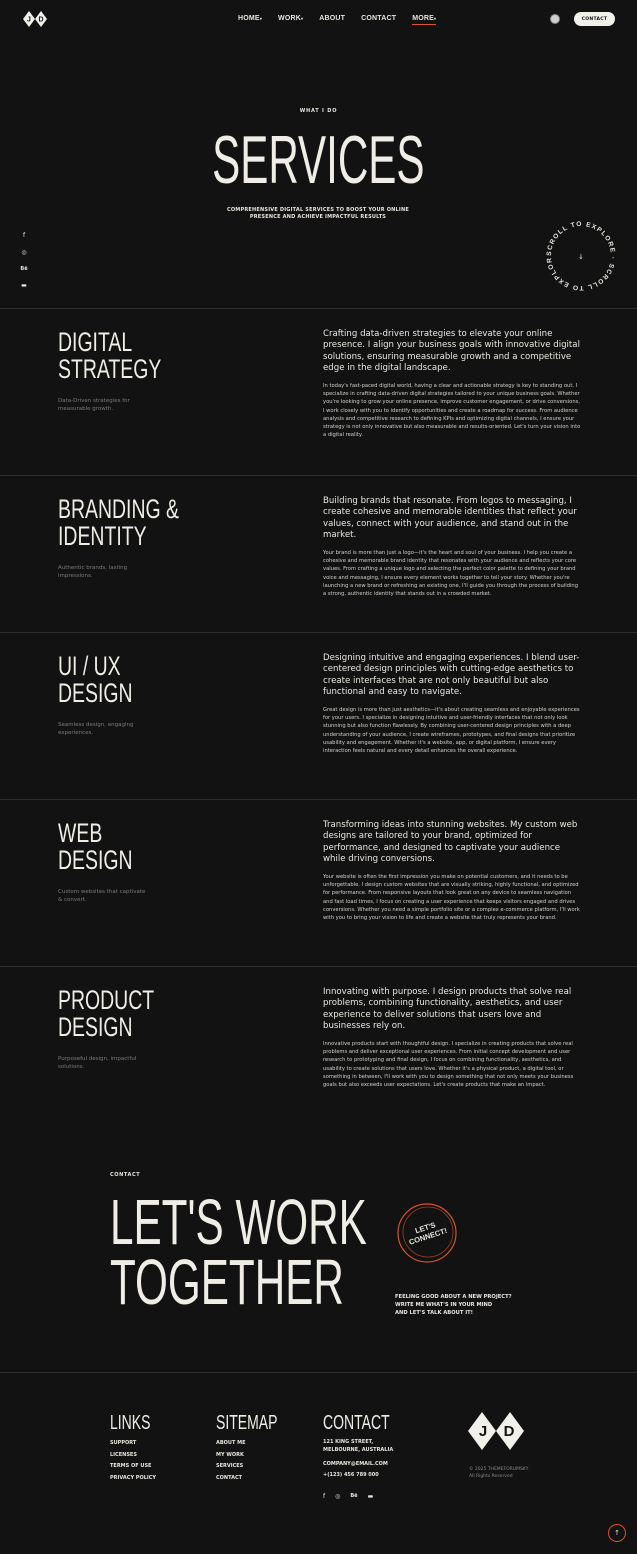 This screenshot has height=1554, width=637. Describe the element at coordinates (356, 1423) in the screenshot. I see `footer-contact-heading: CONTACT` at that location.